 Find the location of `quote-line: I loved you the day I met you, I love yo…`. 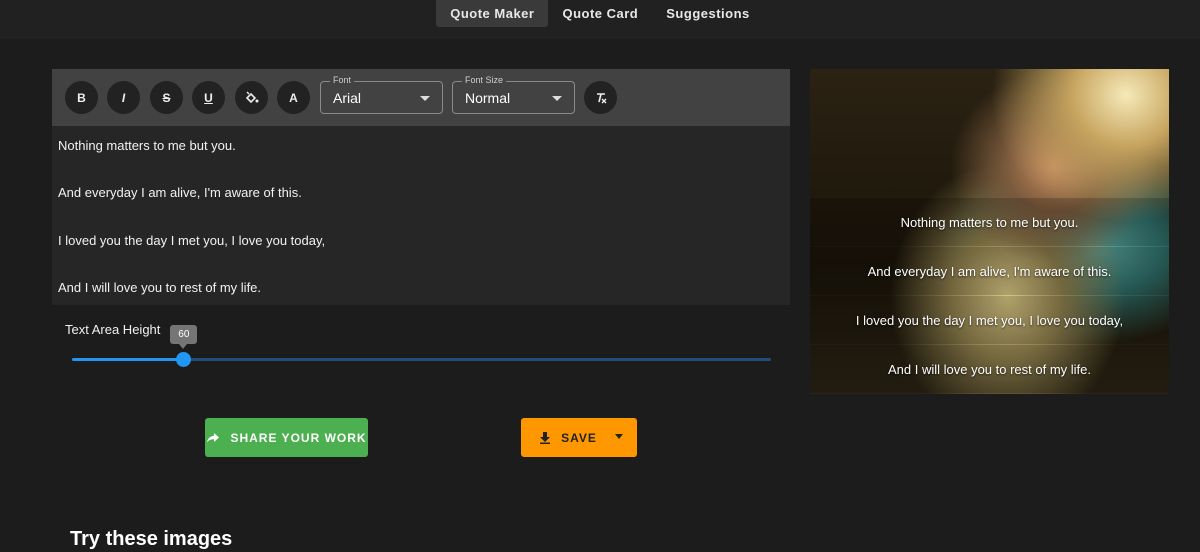

quote-line: I loved you the day I met you, I love yo… is located at coordinates (192, 240).